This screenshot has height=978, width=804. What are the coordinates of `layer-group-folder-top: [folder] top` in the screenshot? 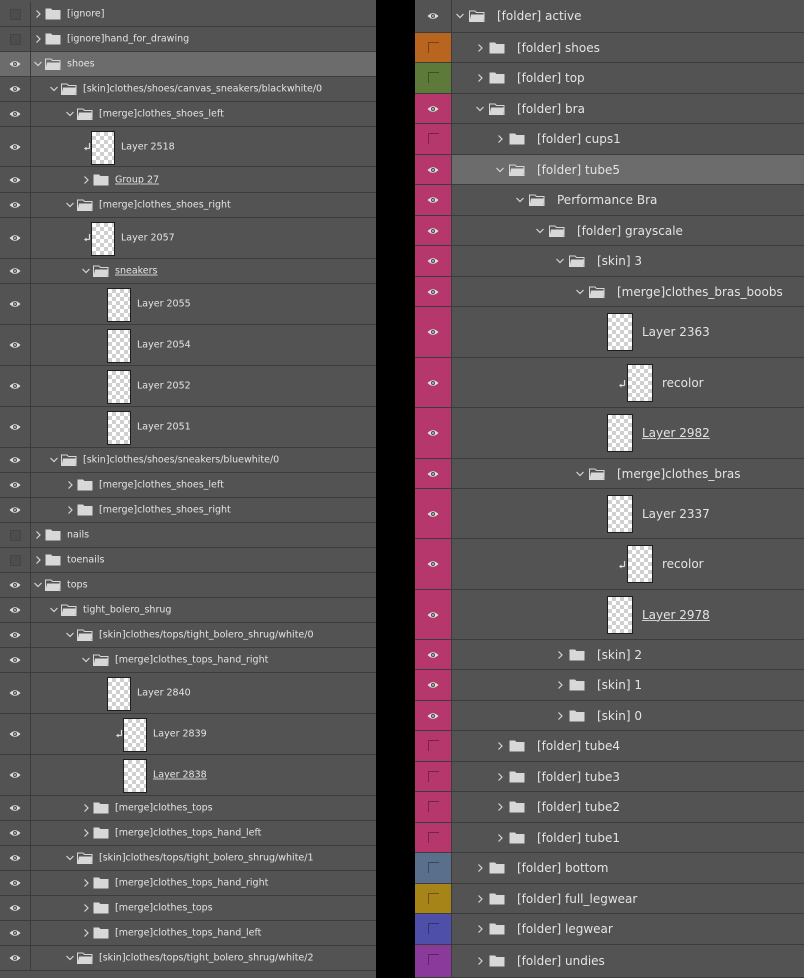 It's located at (609, 78).